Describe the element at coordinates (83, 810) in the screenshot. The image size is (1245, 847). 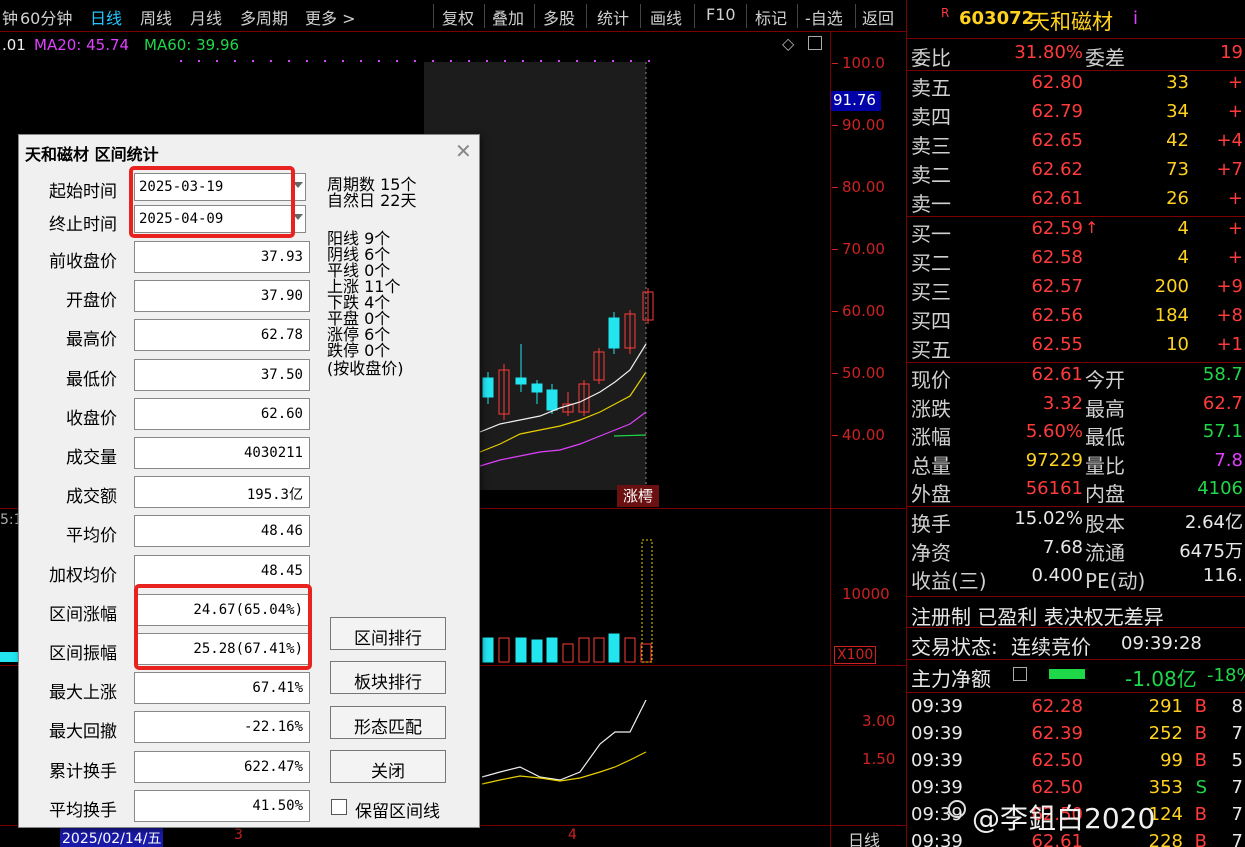
I see `field-label: 平均换手` at that location.